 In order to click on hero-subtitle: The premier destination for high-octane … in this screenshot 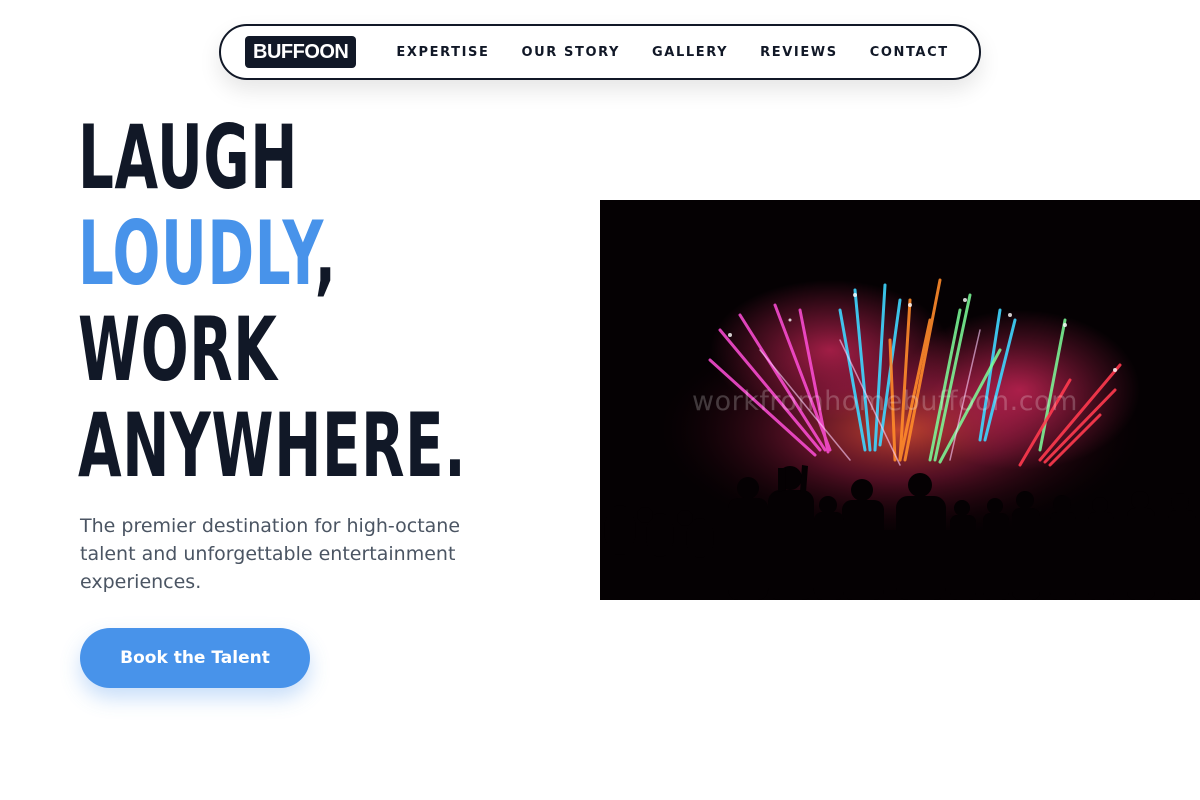, I will do `click(270, 554)`.